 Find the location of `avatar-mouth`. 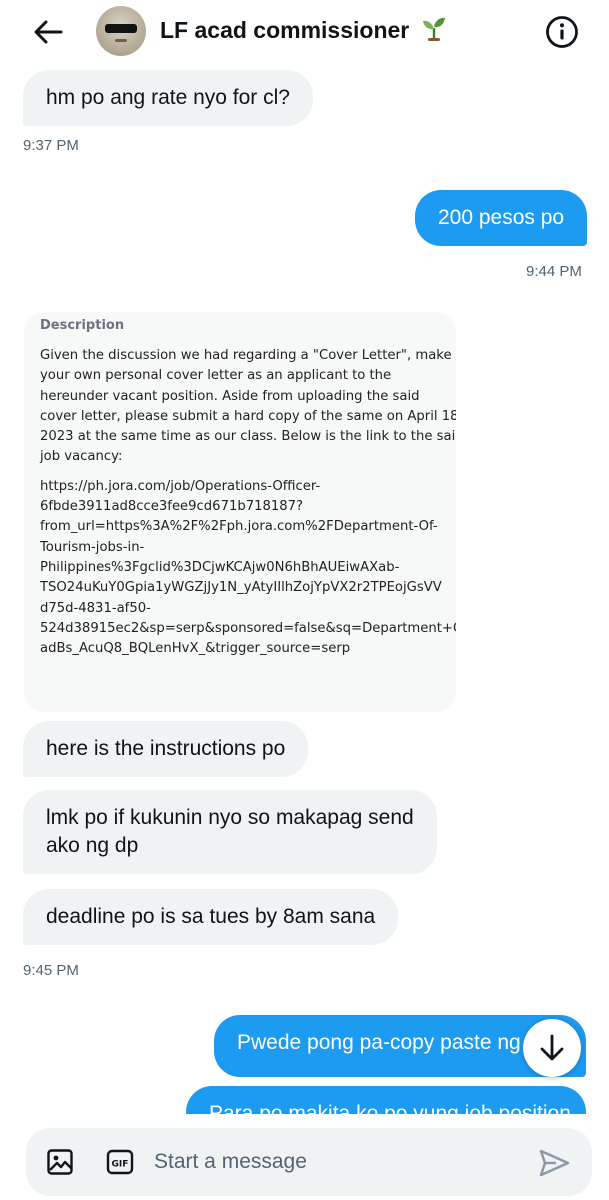

avatar-mouth is located at coordinates (121, 40).